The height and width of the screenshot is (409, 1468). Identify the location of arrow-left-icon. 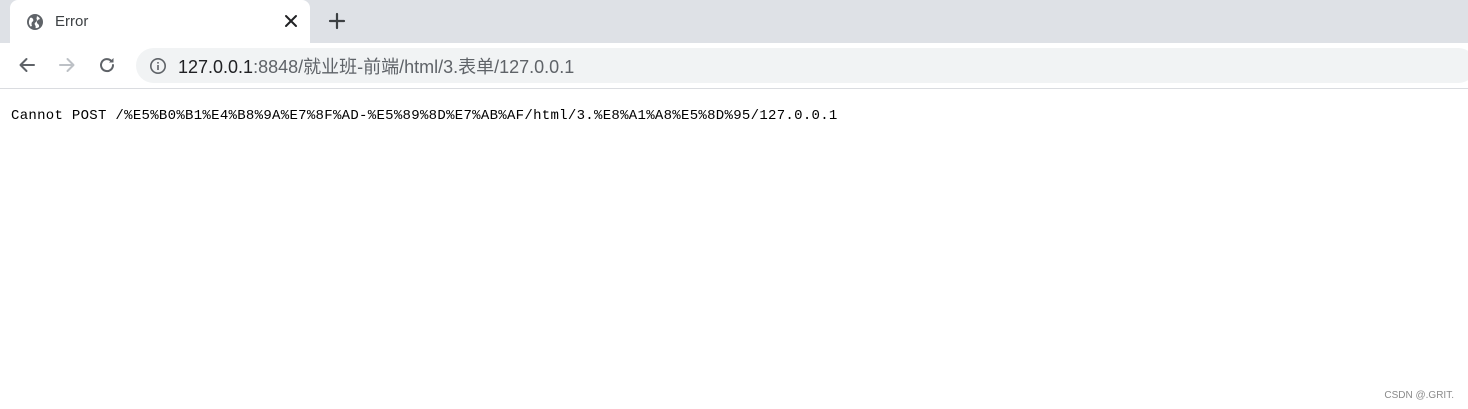
(27, 65).